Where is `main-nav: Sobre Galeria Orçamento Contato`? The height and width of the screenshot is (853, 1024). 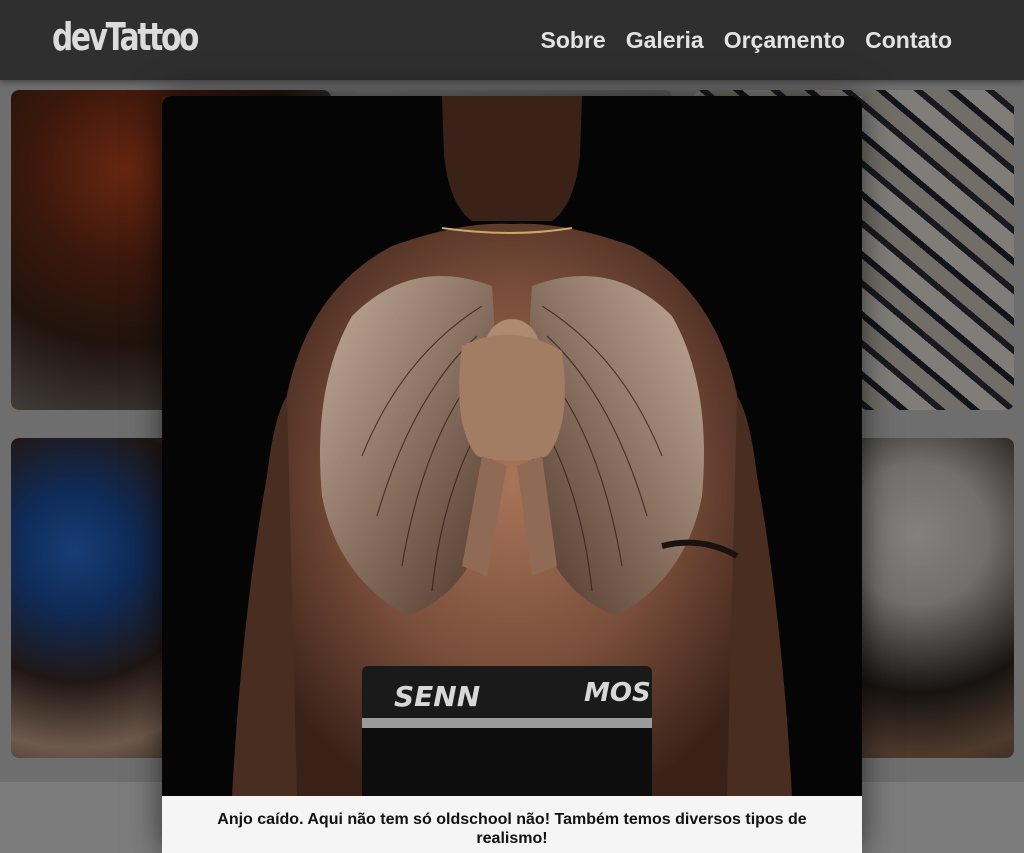
main-nav: Sobre Galeria Orçamento Contato is located at coordinates (747, 40).